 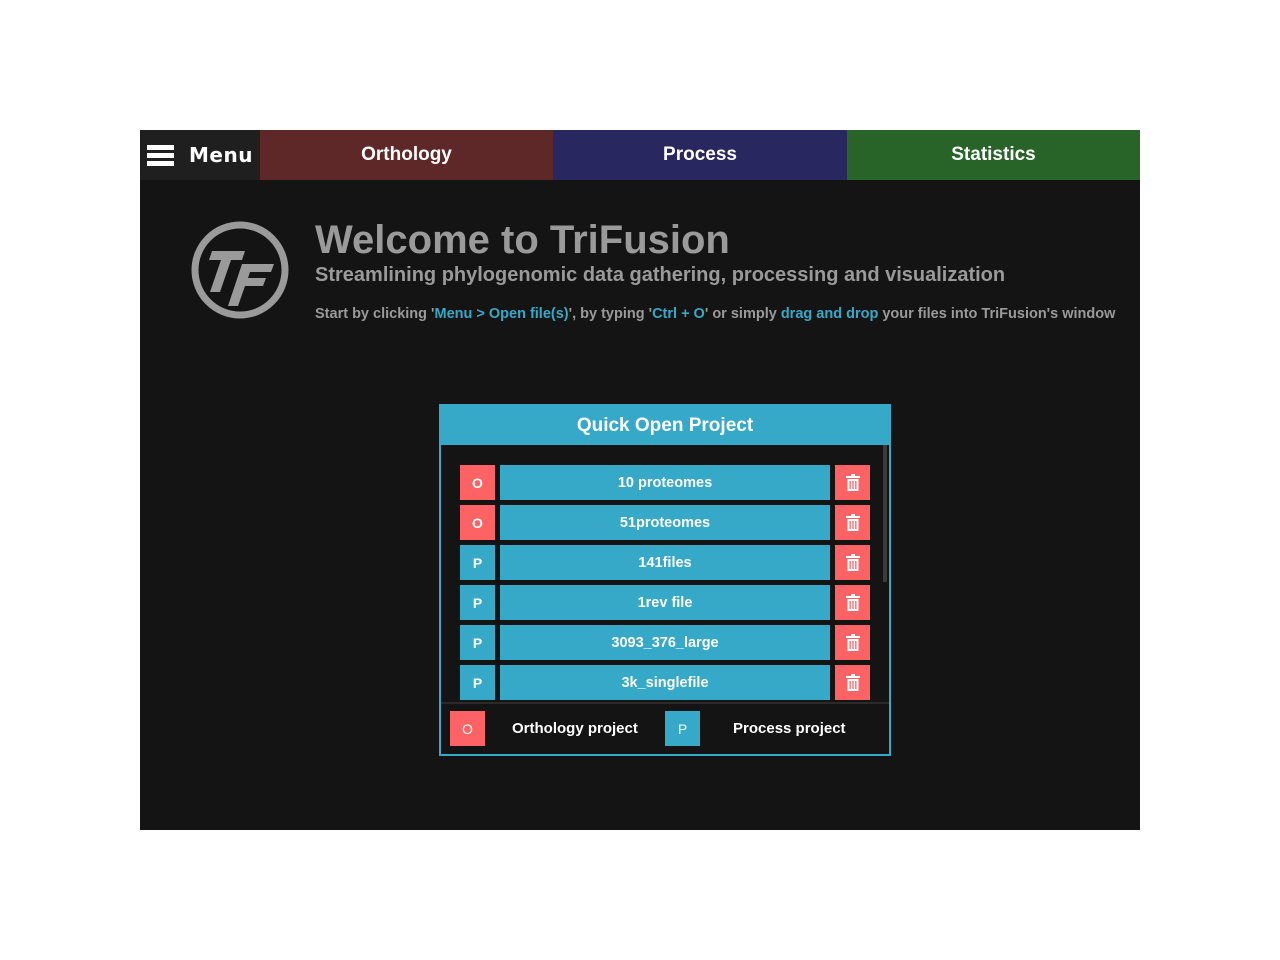 I want to click on menu-label: Menu, so click(x=221, y=155).